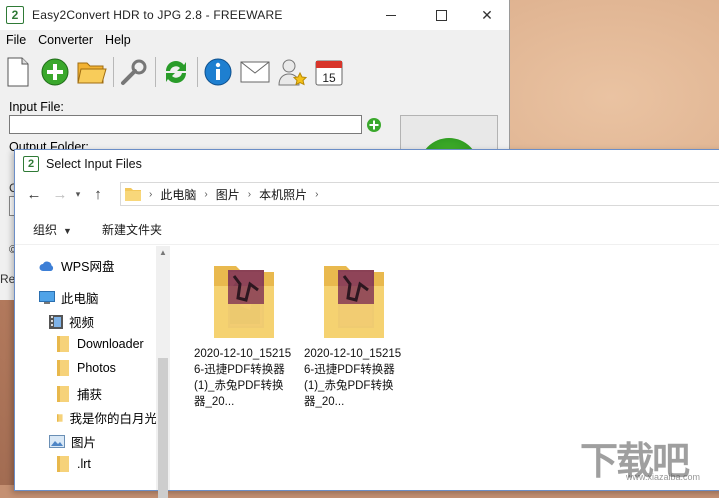 This screenshot has width=719, height=498. What do you see at coordinates (157, 15) in the screenshot?
I see `app-title: Easy2Convert HDR to JPG 2.8 - FREEWARE` at bounding box center [157, 15].